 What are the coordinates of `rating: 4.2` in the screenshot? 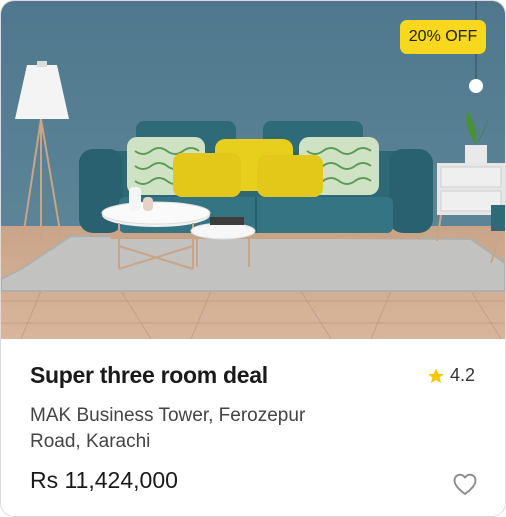 It's located at (451, 375).